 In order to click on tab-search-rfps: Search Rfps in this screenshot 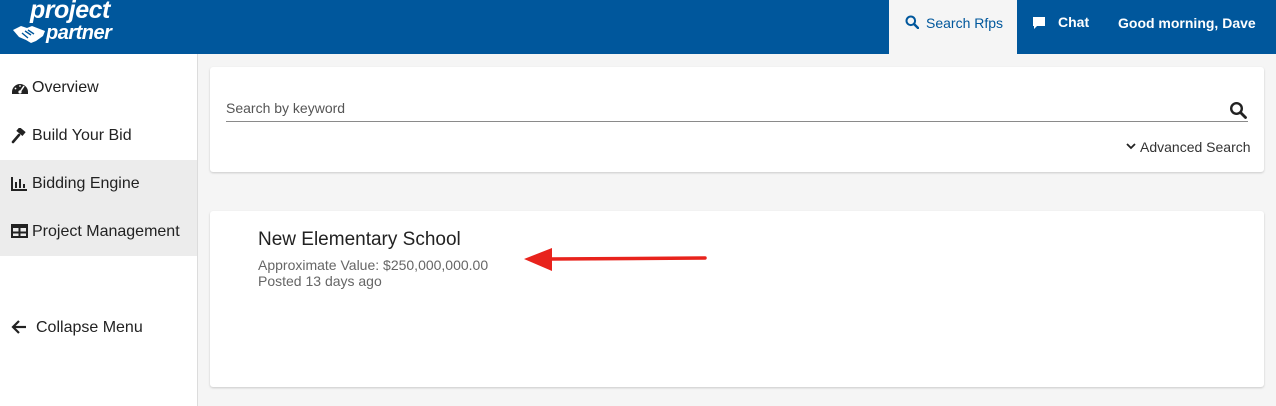, I will do `click(953, 27)`.